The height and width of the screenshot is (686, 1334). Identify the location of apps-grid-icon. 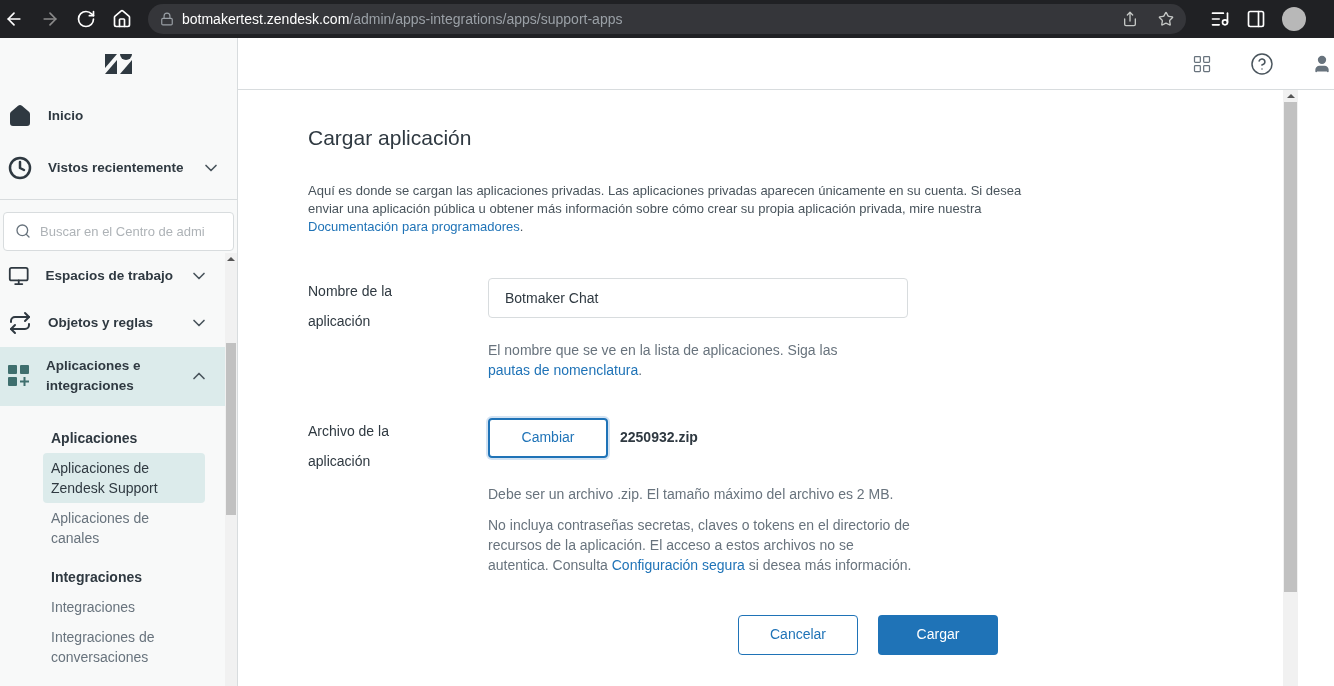
(1202, 63).